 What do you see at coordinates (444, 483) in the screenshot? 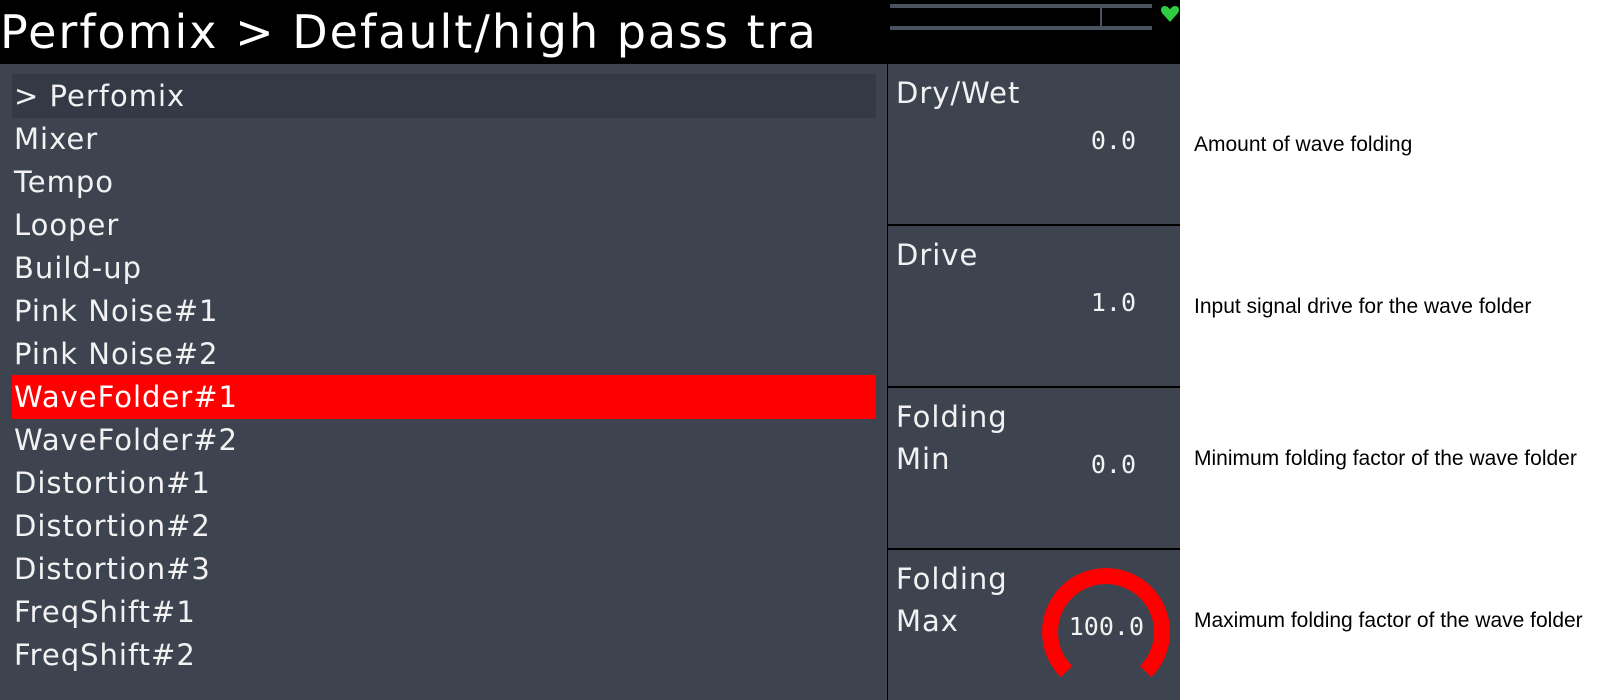
I see `menu-item-distortion-1: Distortion#1` at bounding box center [444, 483].